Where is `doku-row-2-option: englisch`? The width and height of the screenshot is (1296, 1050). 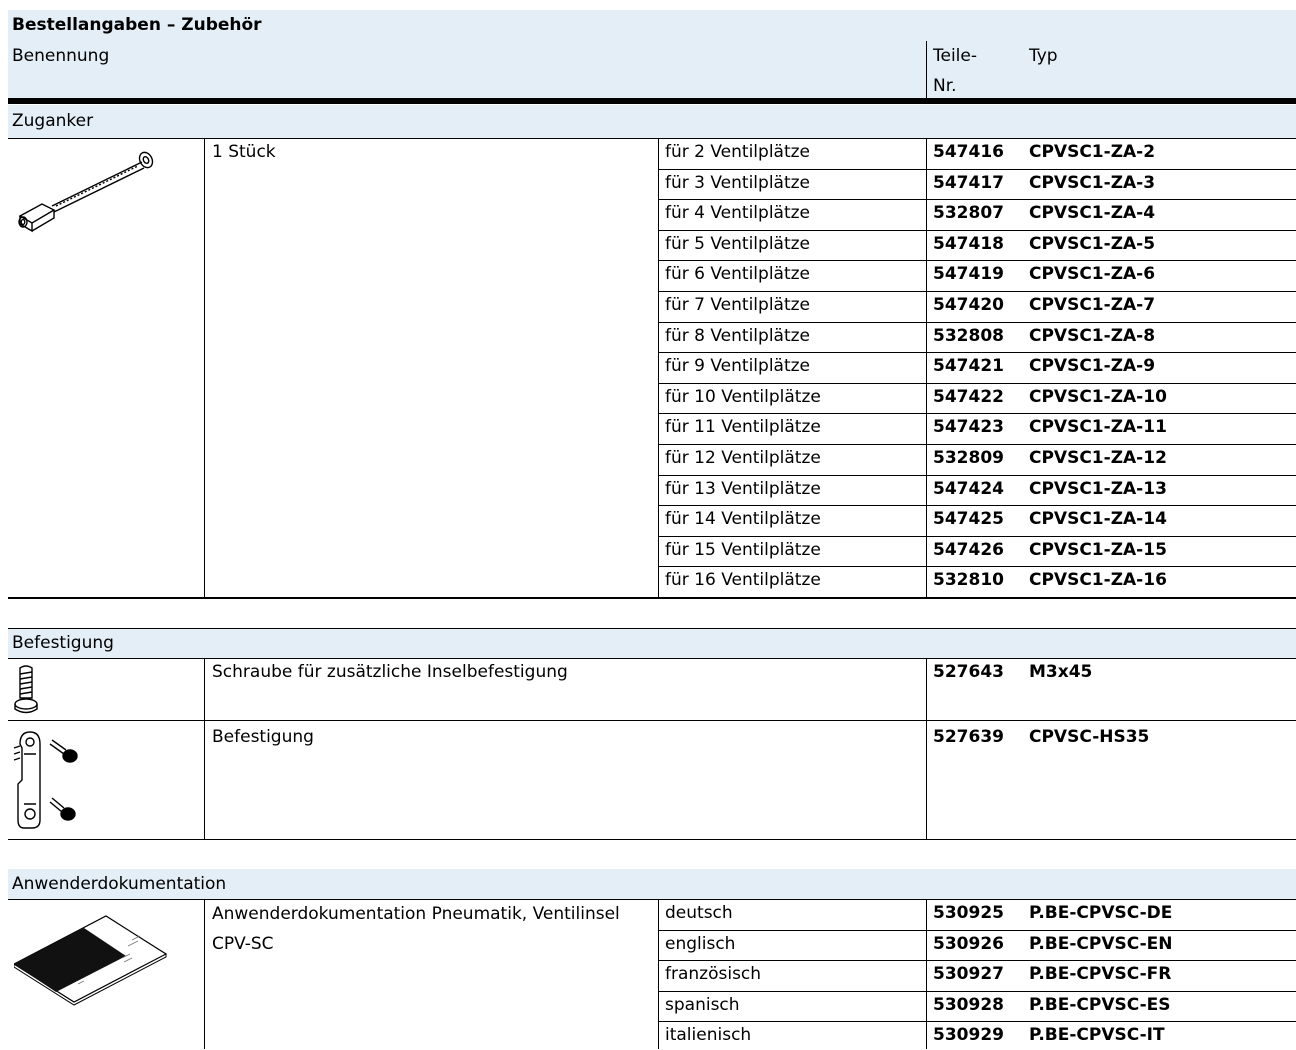
doku-row-2-option: englisch is located at coordinates (700, 944).